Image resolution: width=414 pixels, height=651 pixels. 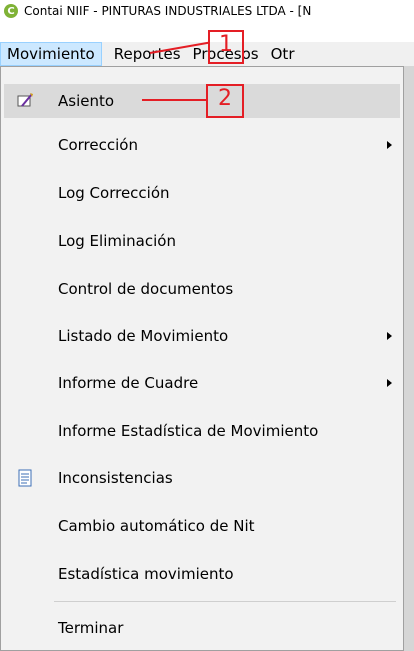 What do you see at coordinates (25, 478) in the screenshot?
I see `document-icon` at bounding box center [25, 478].